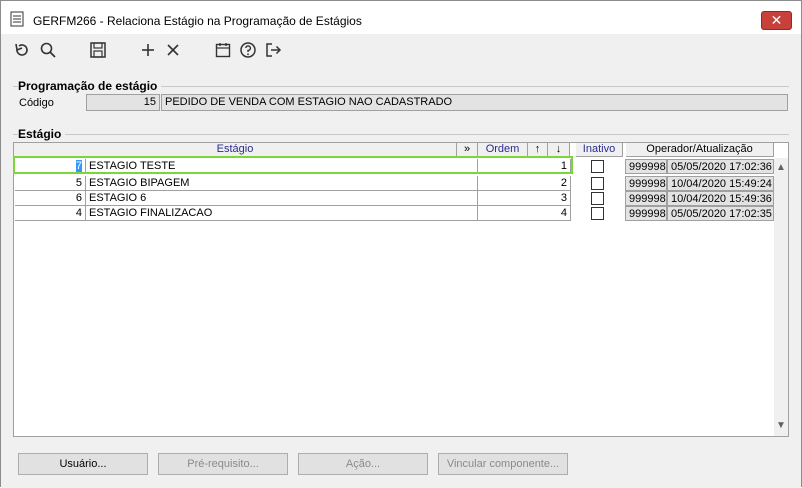  What do you see at coordinates (776, 20) in the screenshot?
I see `close-button: ✕` at bounding box center [776, 20].